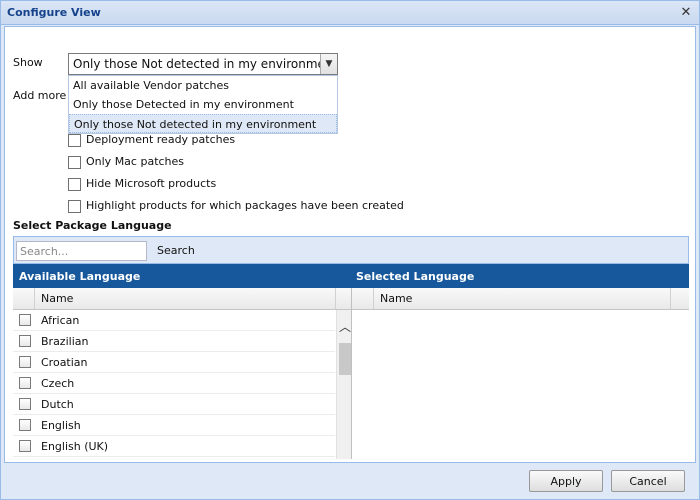 The height and width of the screenshot is (500, 700). What do you see at coordinates (345, 359) in the screenshot?
I see `scrollbar-thumb` at bounding box center [345, 359].